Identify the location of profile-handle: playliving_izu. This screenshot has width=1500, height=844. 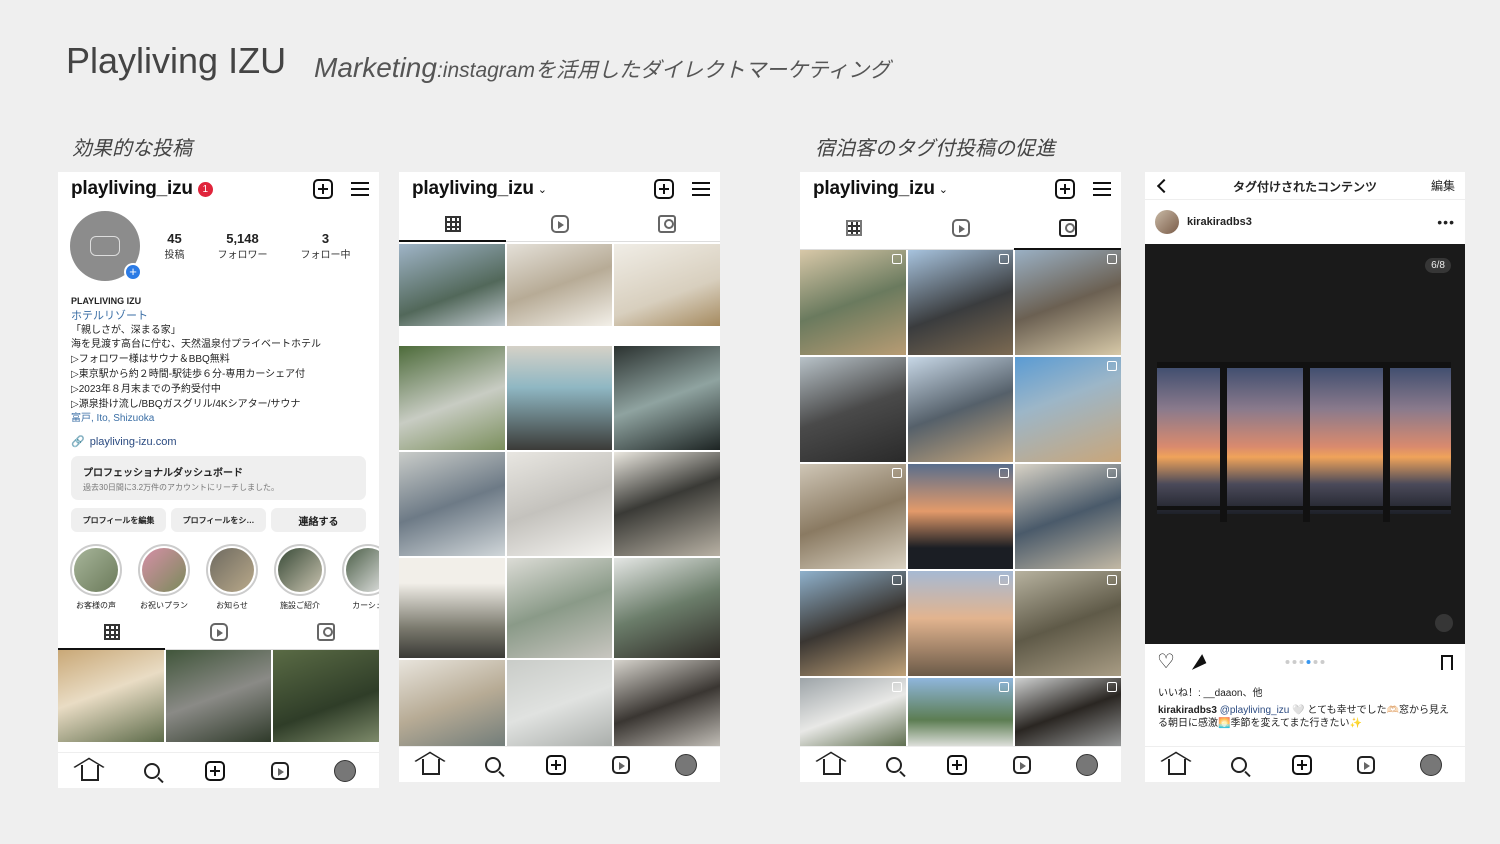
(132, 189).